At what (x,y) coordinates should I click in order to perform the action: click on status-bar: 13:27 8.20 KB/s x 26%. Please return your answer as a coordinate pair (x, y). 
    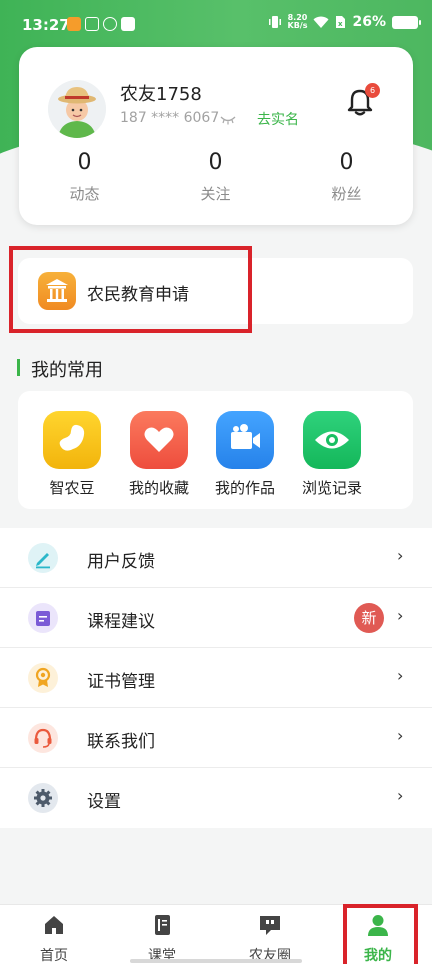
    Looking at the image, I should click on (216, 25).